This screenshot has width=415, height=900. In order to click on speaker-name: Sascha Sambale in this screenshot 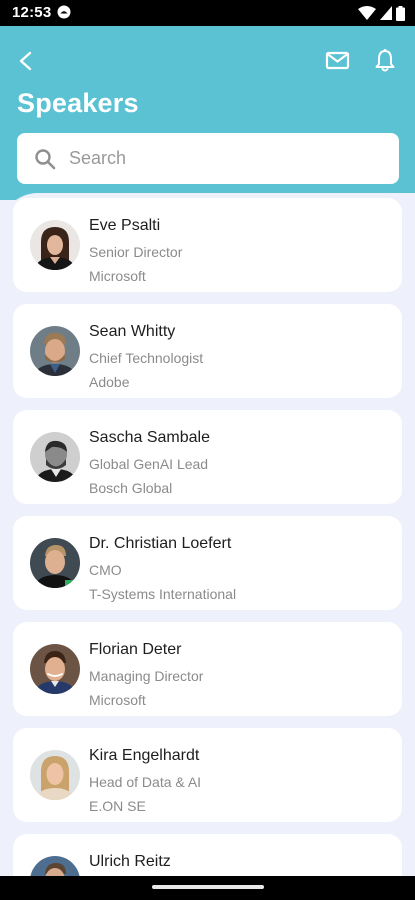, I will do `click(149, 437)`.